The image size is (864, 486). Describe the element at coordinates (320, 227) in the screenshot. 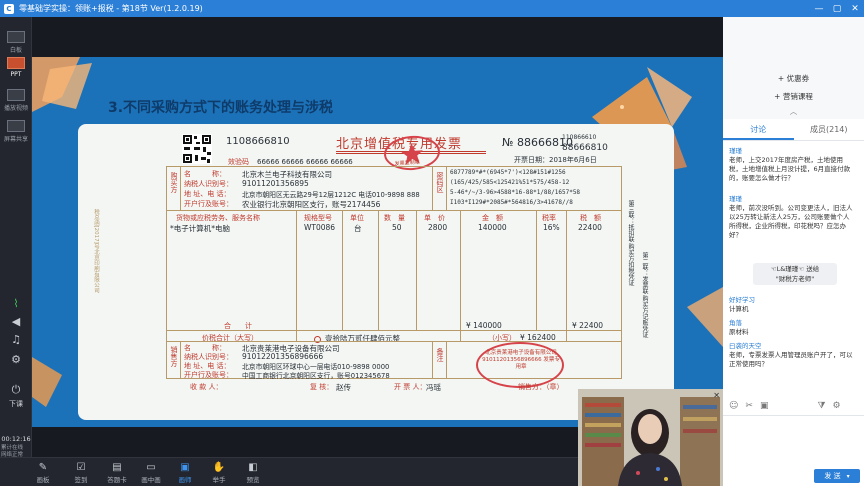

I see `item-spec: WT0086` at that location.